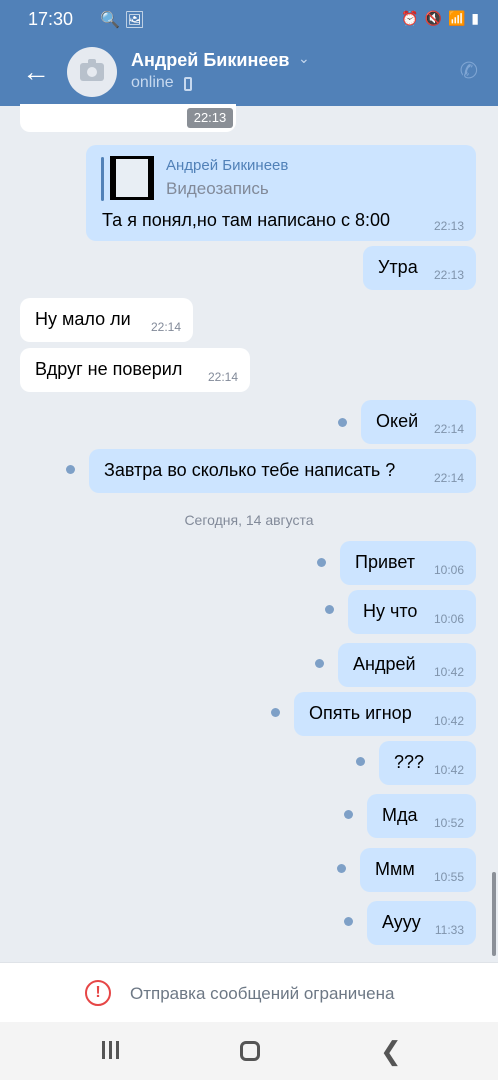 The height and width of the screenshot is (1080, 498). What do you see at coordinates (210, 60) in the screenshot?
I see `contact-name: Андрей Бикинеев` at bounding box center [210, 60].